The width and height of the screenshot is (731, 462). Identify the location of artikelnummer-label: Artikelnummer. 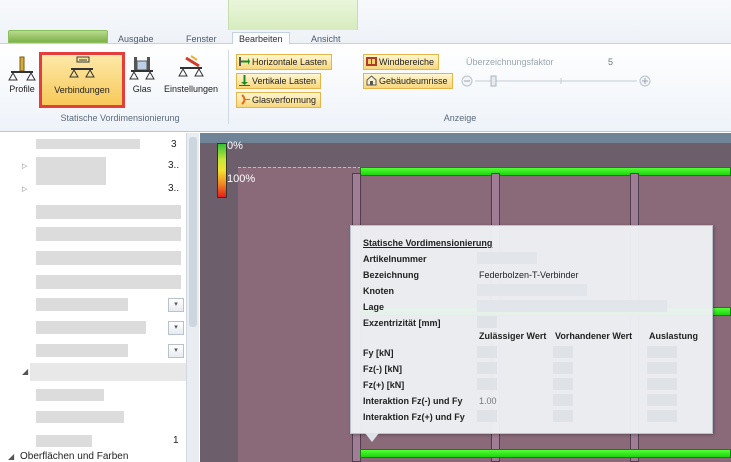
(395, 259).